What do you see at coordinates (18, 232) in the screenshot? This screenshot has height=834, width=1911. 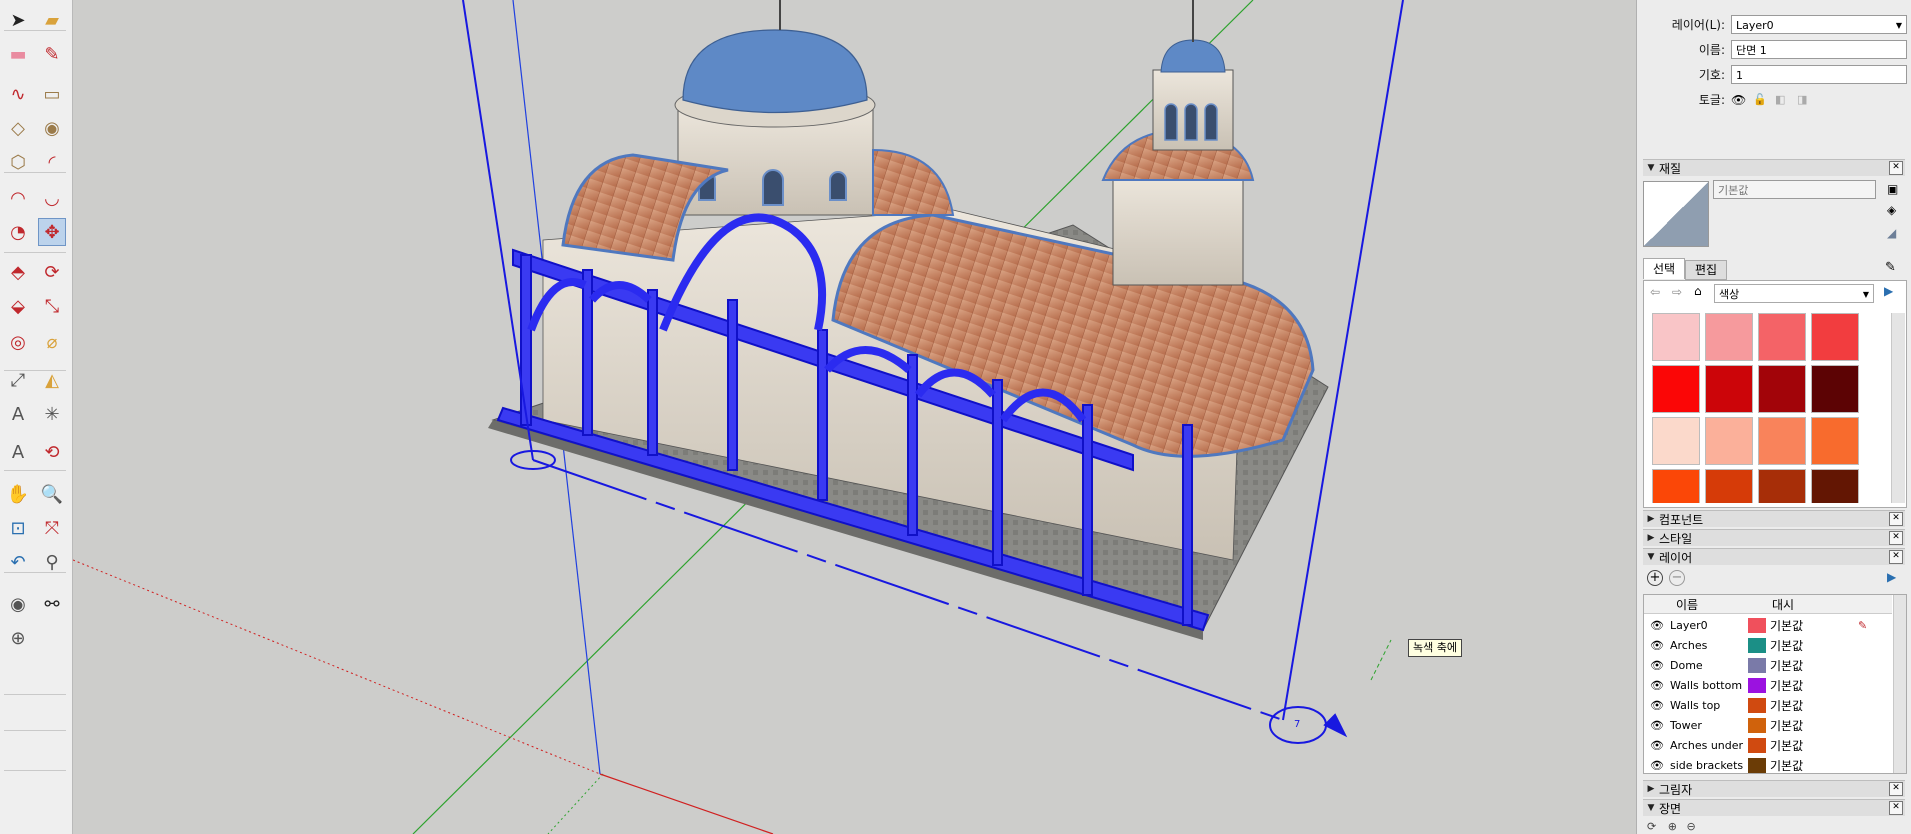 I see `pie-tool-button: ◔` at bounding box center [18, 232].